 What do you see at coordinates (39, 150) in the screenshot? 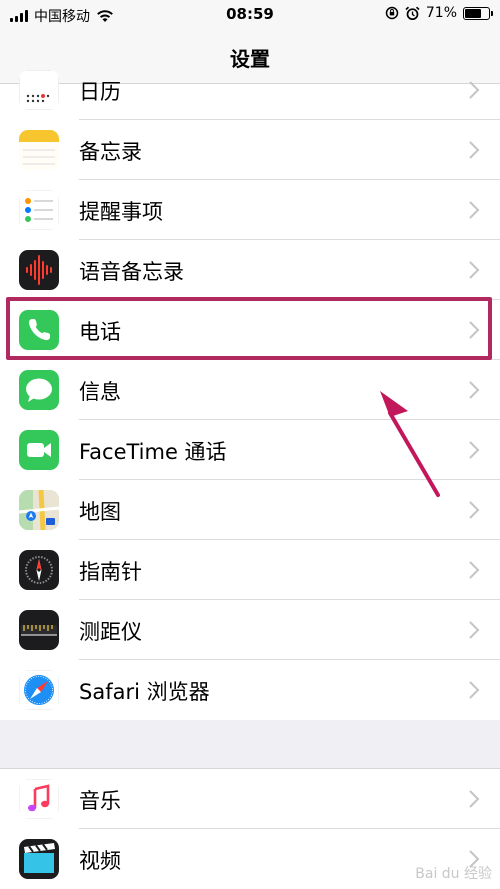
I see `notes-icon` at bounding box center [39, 150].